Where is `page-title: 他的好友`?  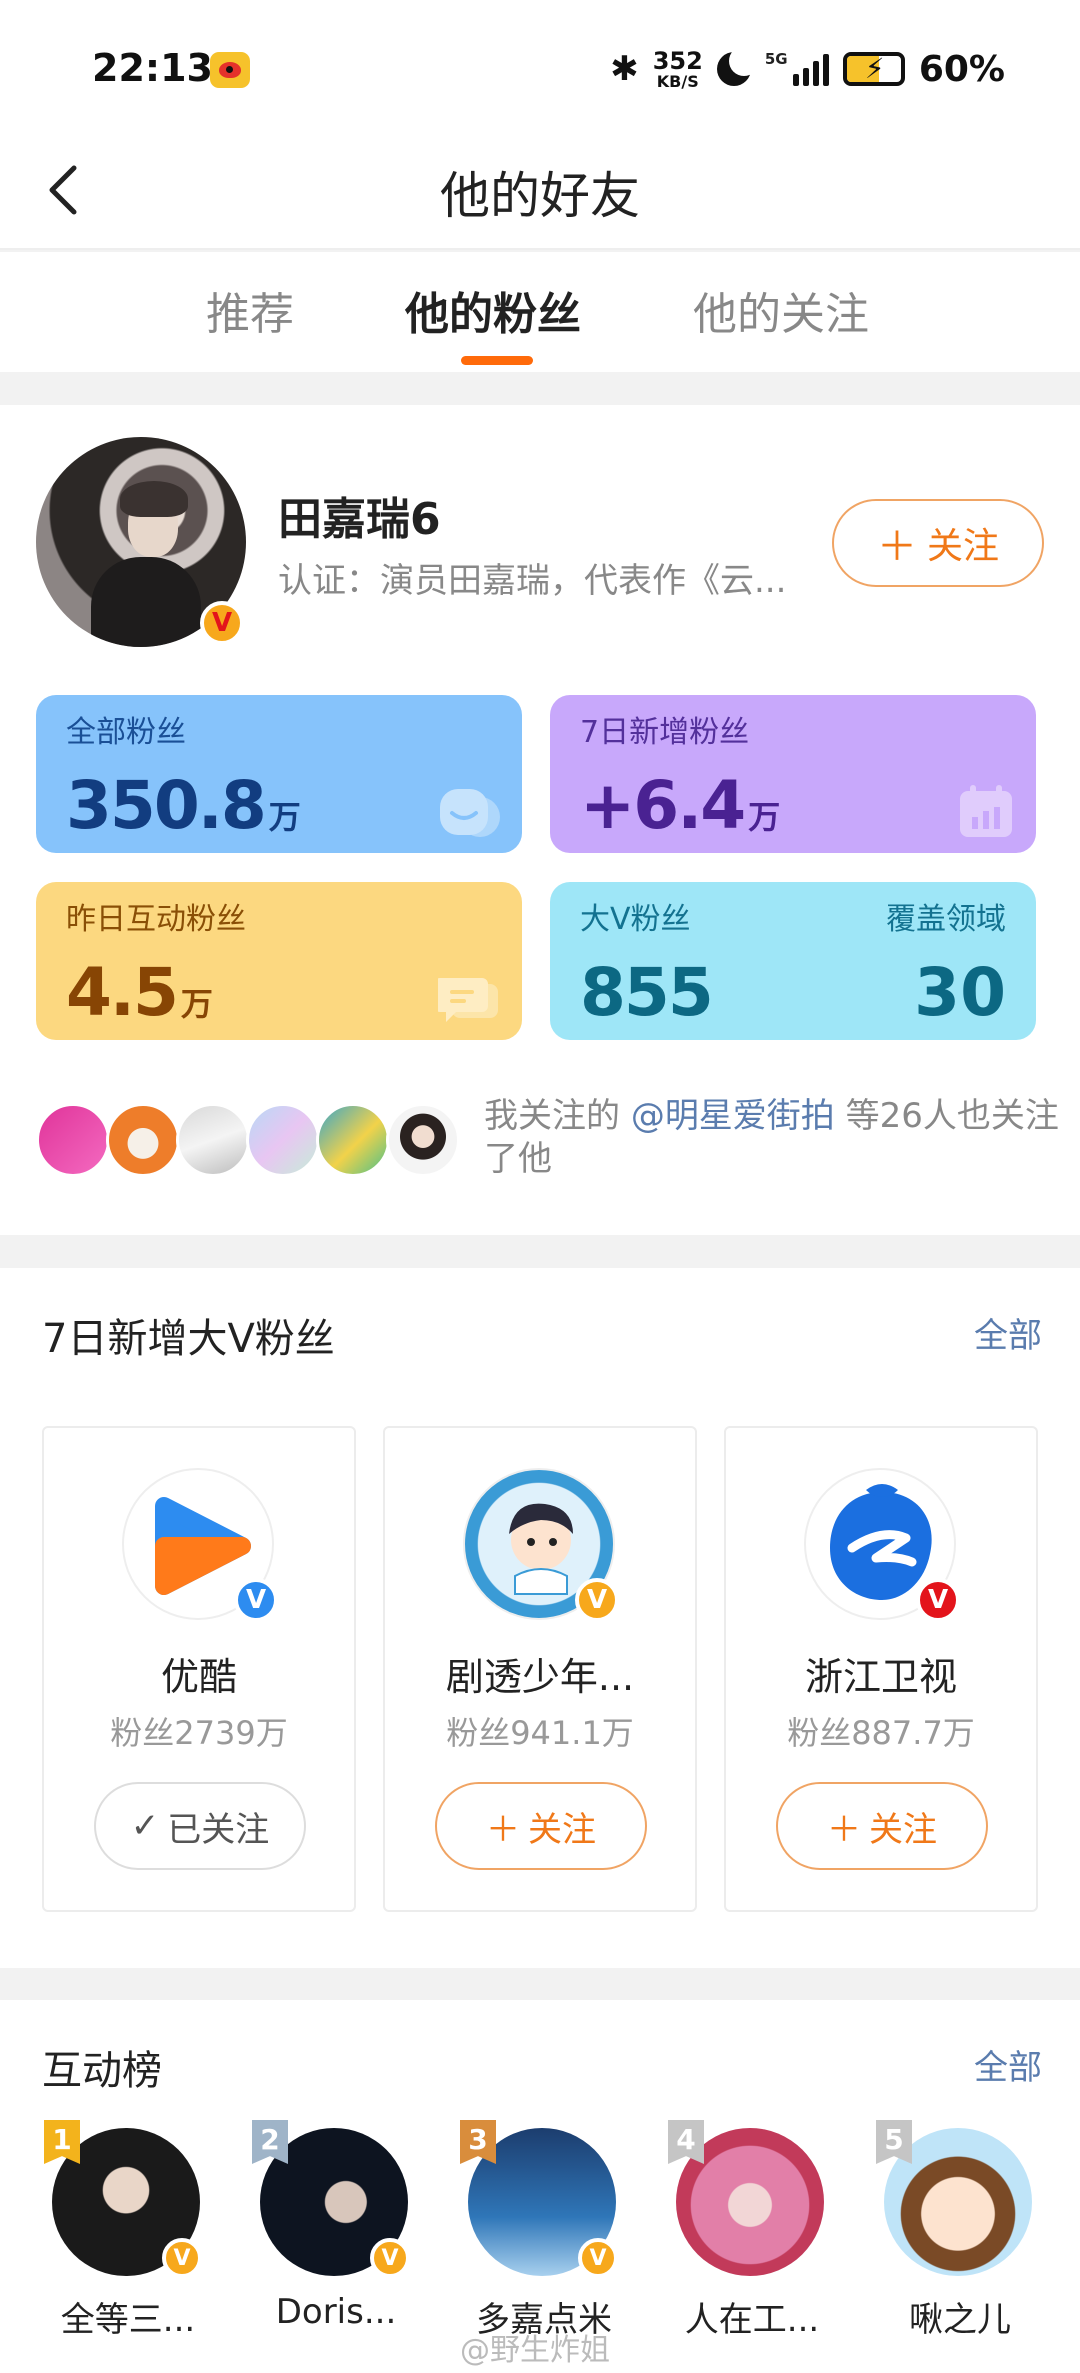
page-title: 他的好友 is located at coordinates (540, 196).